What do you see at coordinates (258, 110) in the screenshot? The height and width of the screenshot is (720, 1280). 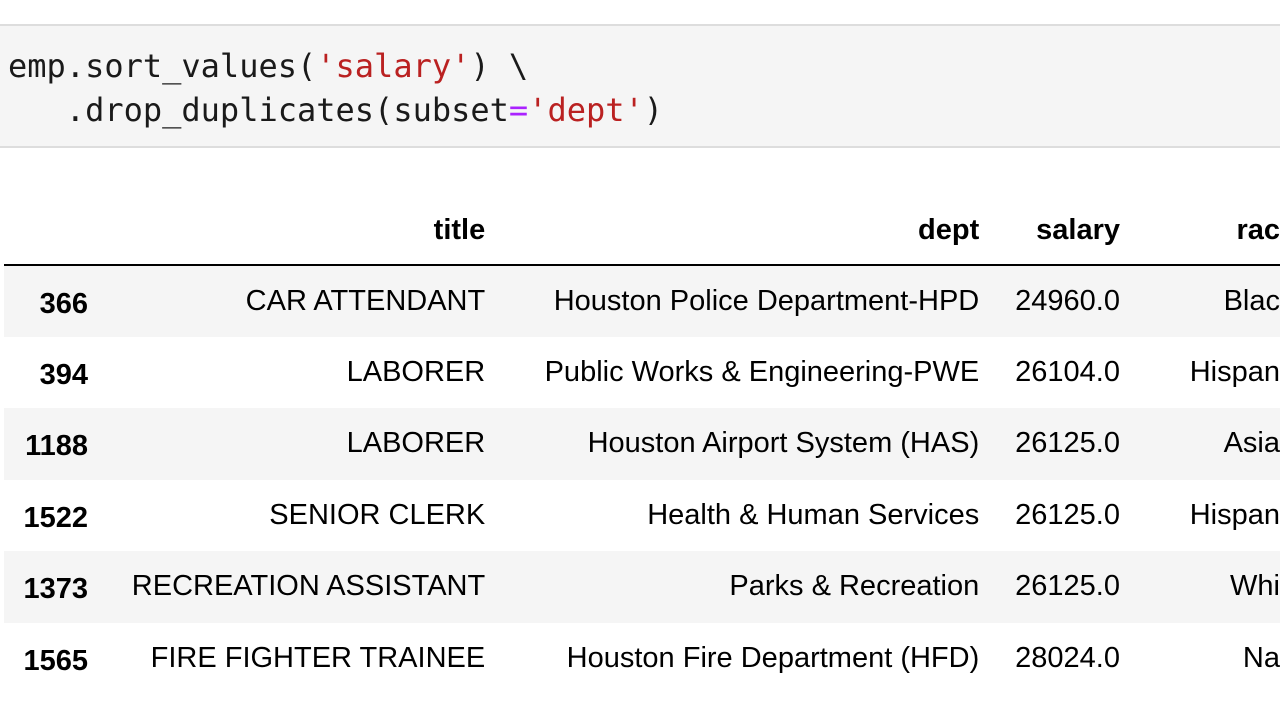 I see `code-text: .drop_duplicates(subset` at bounding box center [258, 110].